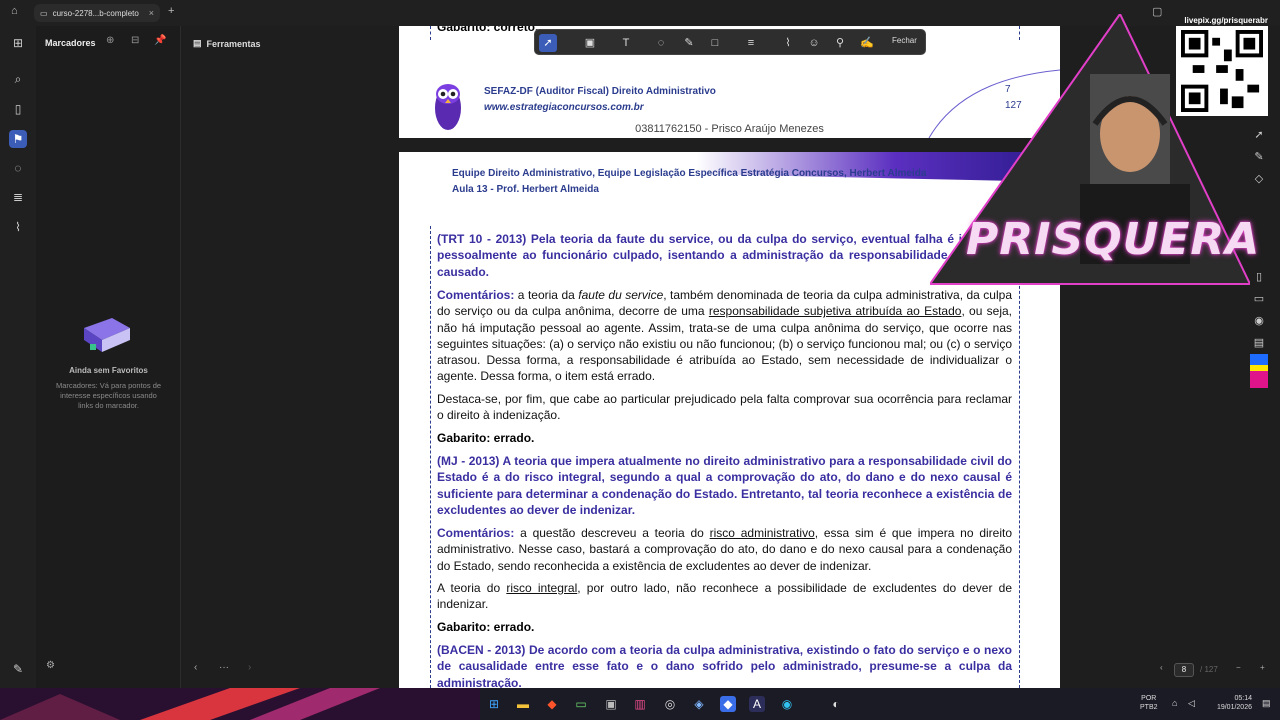 The height and width of the screenshot is (720, 1280). Describe the element at coordinates (1259, 279) in the screenshot. I see `trash-icon: ▯` at that location.